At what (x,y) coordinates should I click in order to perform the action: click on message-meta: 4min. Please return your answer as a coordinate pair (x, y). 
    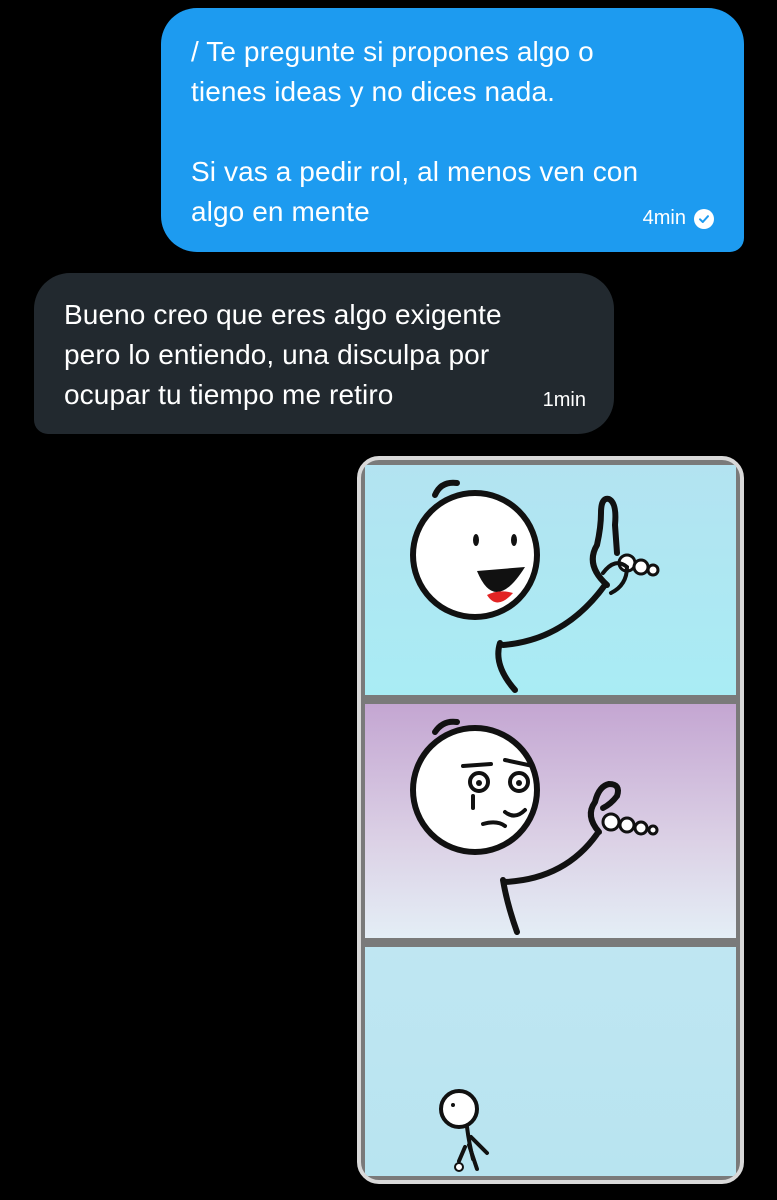
    Looking at the image, I should click on (678, 218).